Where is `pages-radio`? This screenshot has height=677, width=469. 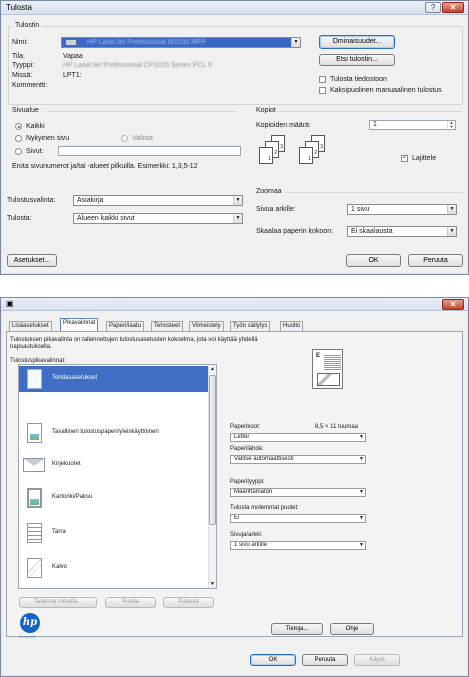
pages-radio is located at coordinates (18, 151).